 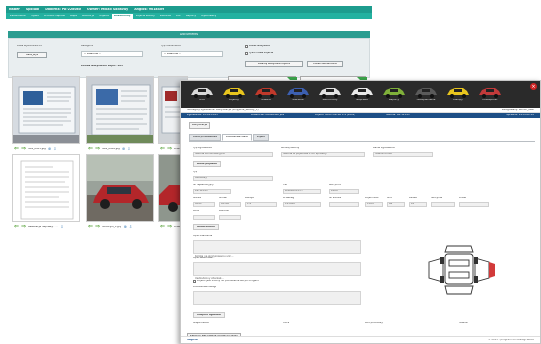 What do you see at coordinates (189, 34) in the screenshot?
I see `section-title-bar: Documents` at bounding box center [189, 34].